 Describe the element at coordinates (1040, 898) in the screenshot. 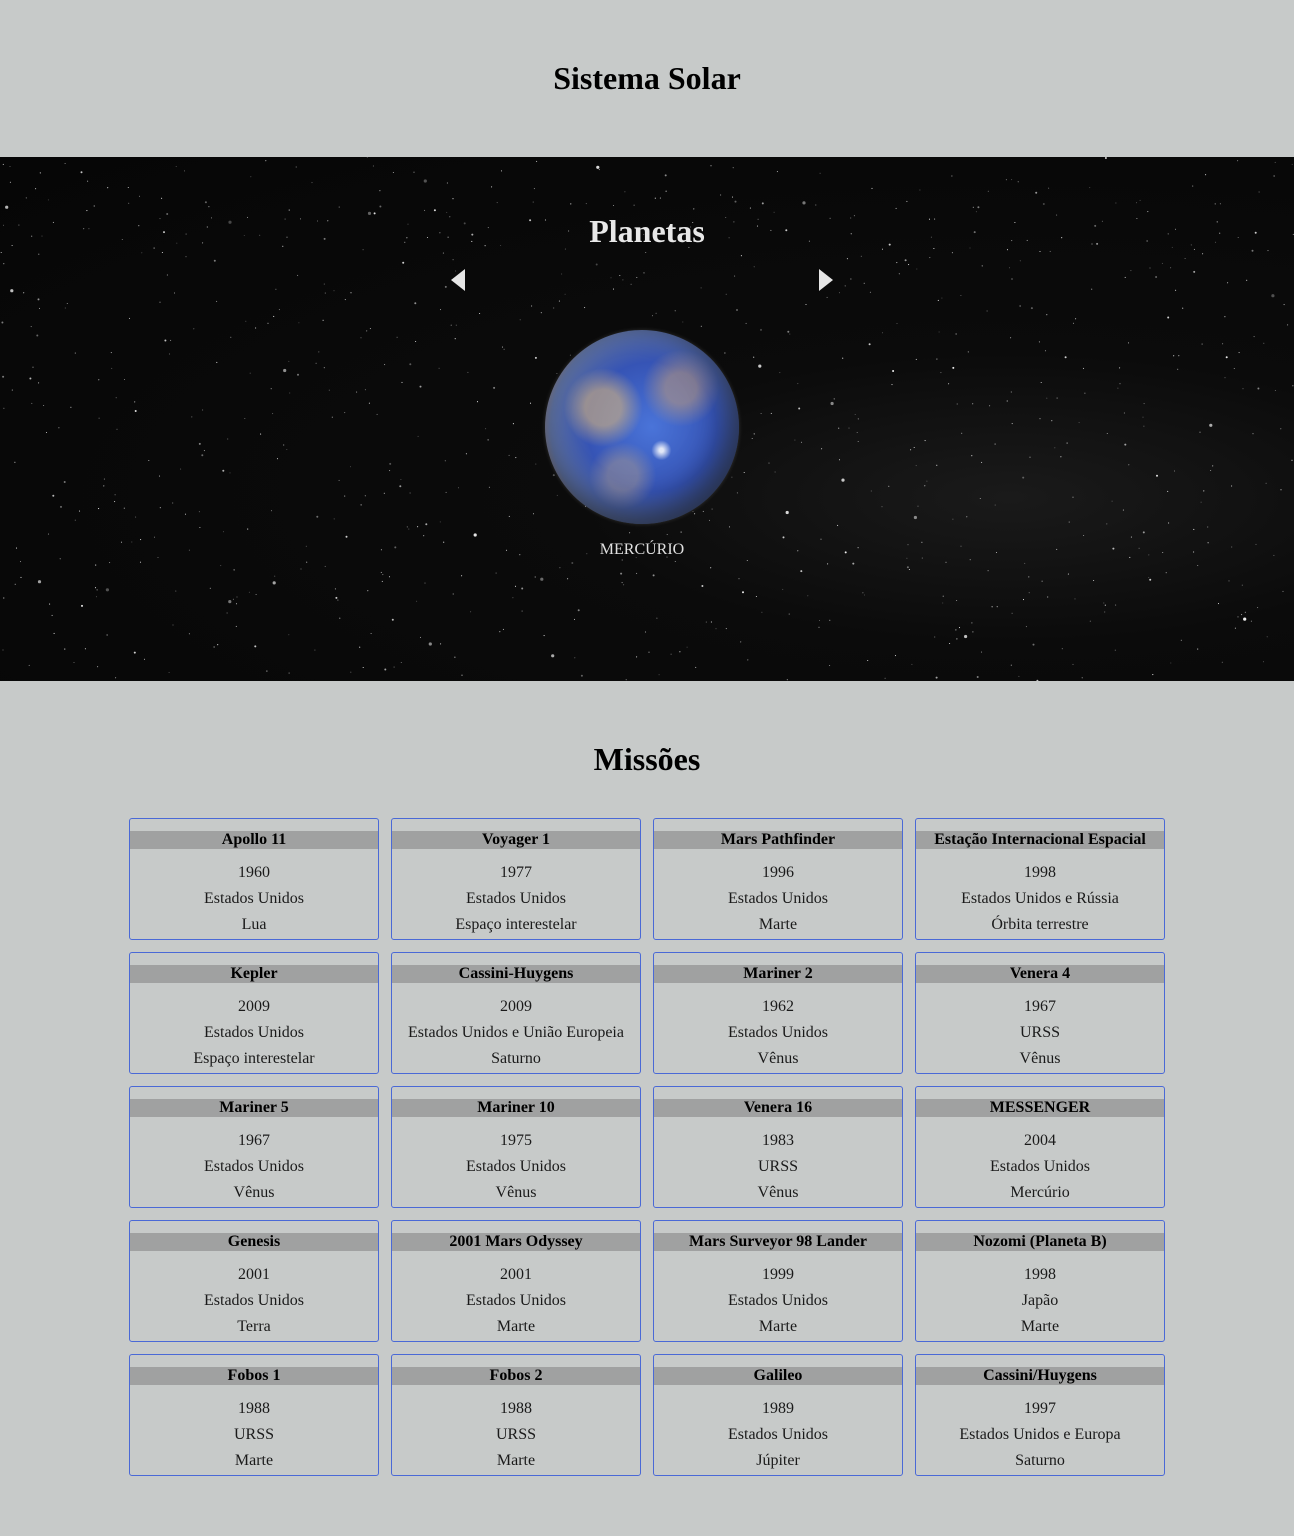

I see `mission-country: Estados Unidos e Rússia` at that location.